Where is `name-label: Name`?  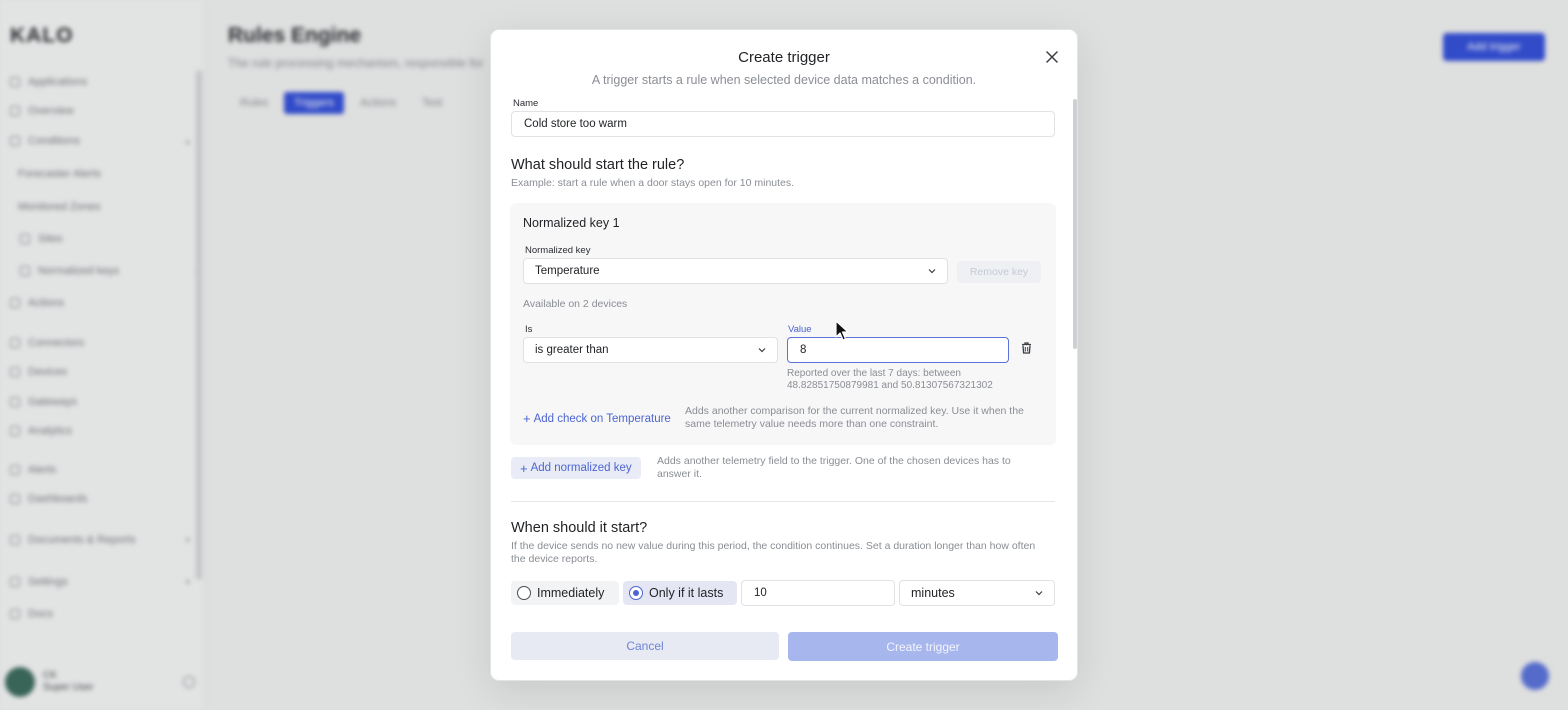
name-label: Name is located at coordinates (526, 103).